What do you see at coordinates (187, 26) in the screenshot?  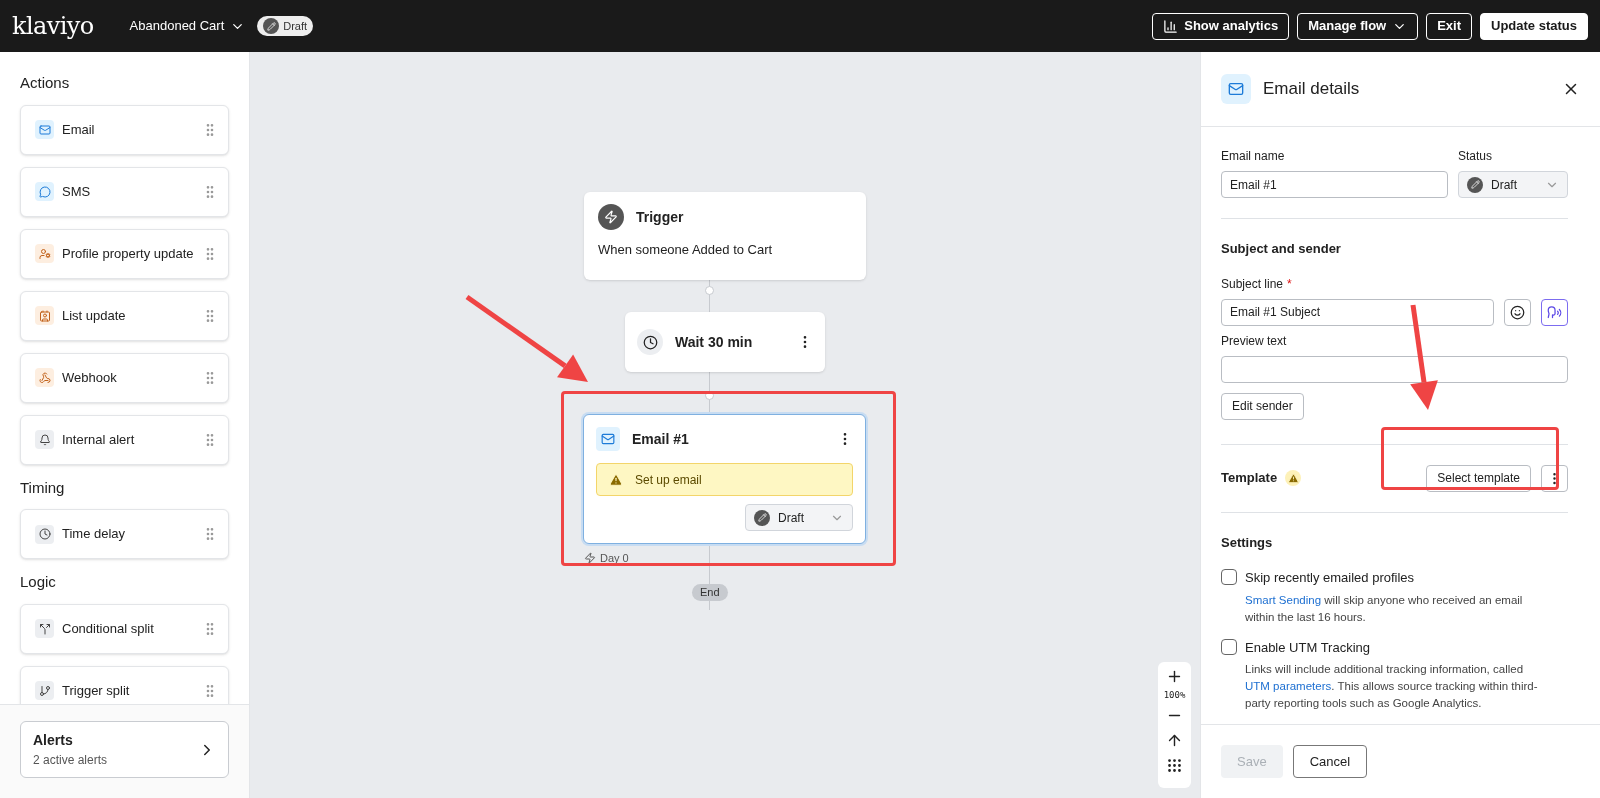 I see `flow-name-dropdown: Abandoned Cart` at bounding box center [187, 26].